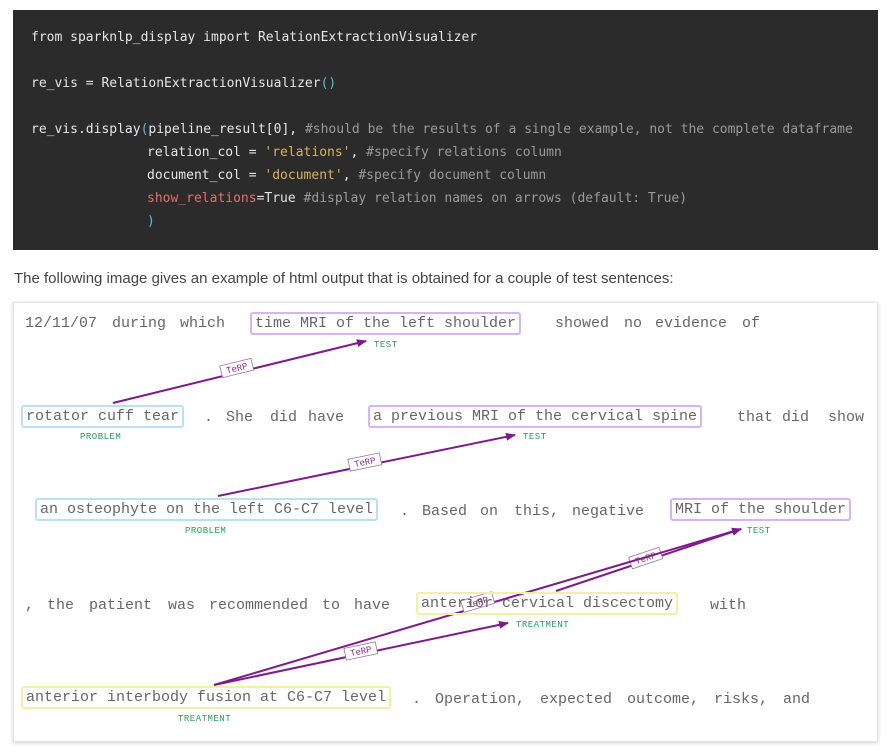 The height and width of the screenshot is (754, 891). I want to click on token: which, so click(203, 323).